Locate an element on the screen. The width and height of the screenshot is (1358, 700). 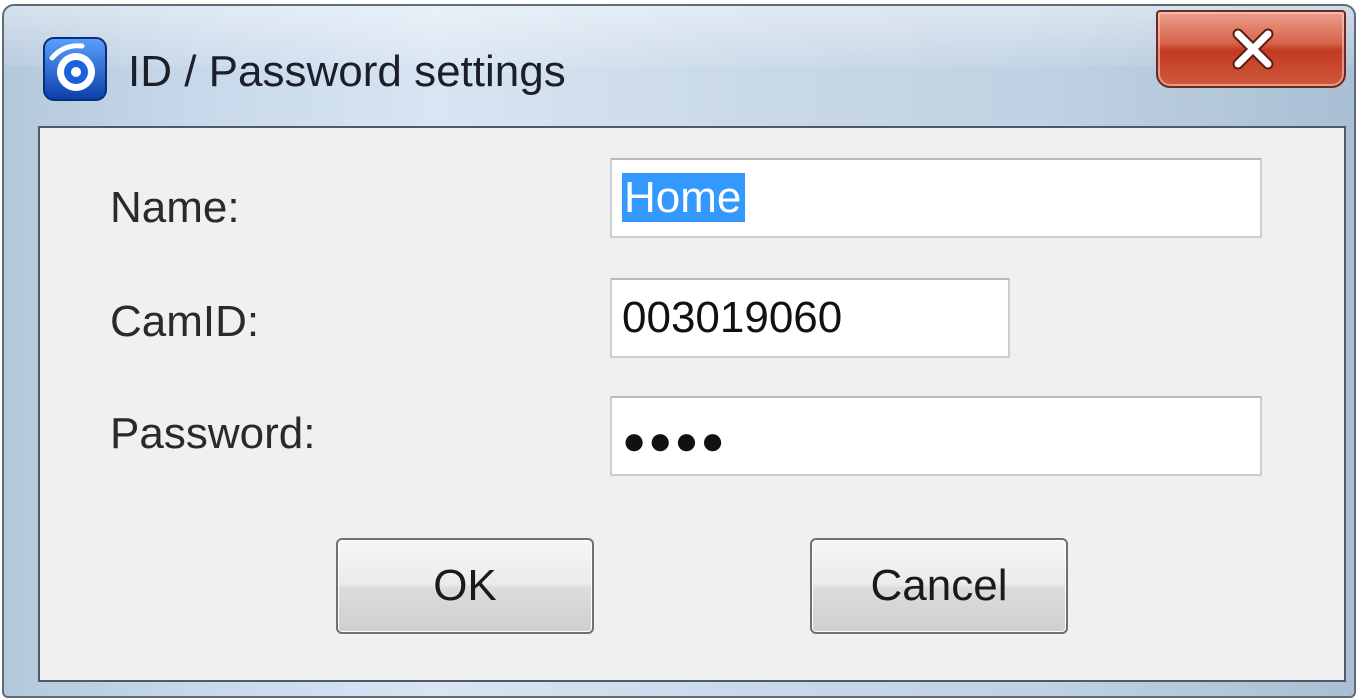
window-title: ID / Password settings is located at coordinates (347, 71).